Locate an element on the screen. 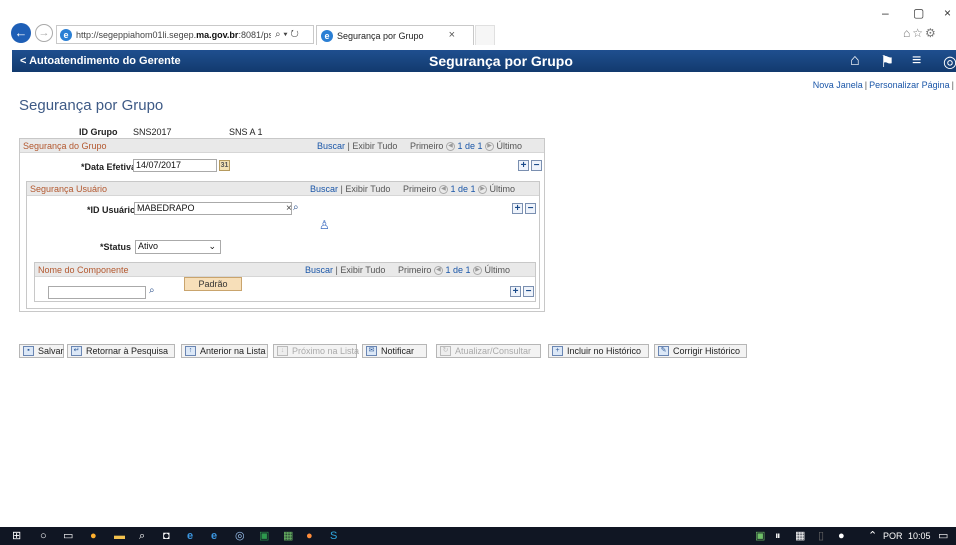 This screenshot has height=545, width=956. firefox-icon: ● is located at coordinates (309, 536).